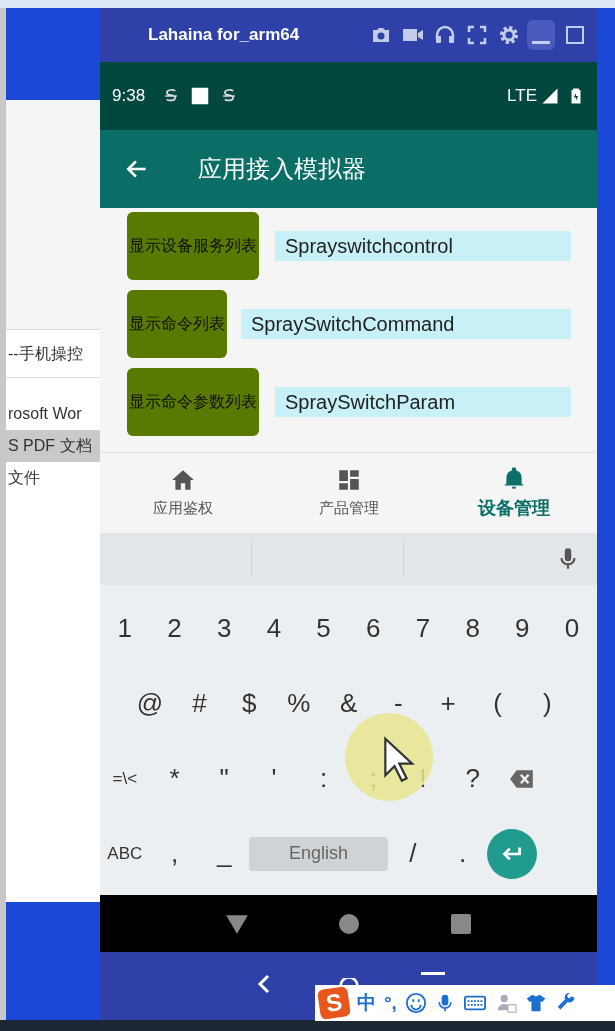  Describe the element at coordinates (274, 628) in the screenshot. I see `keyboard-key: 4` at that location.